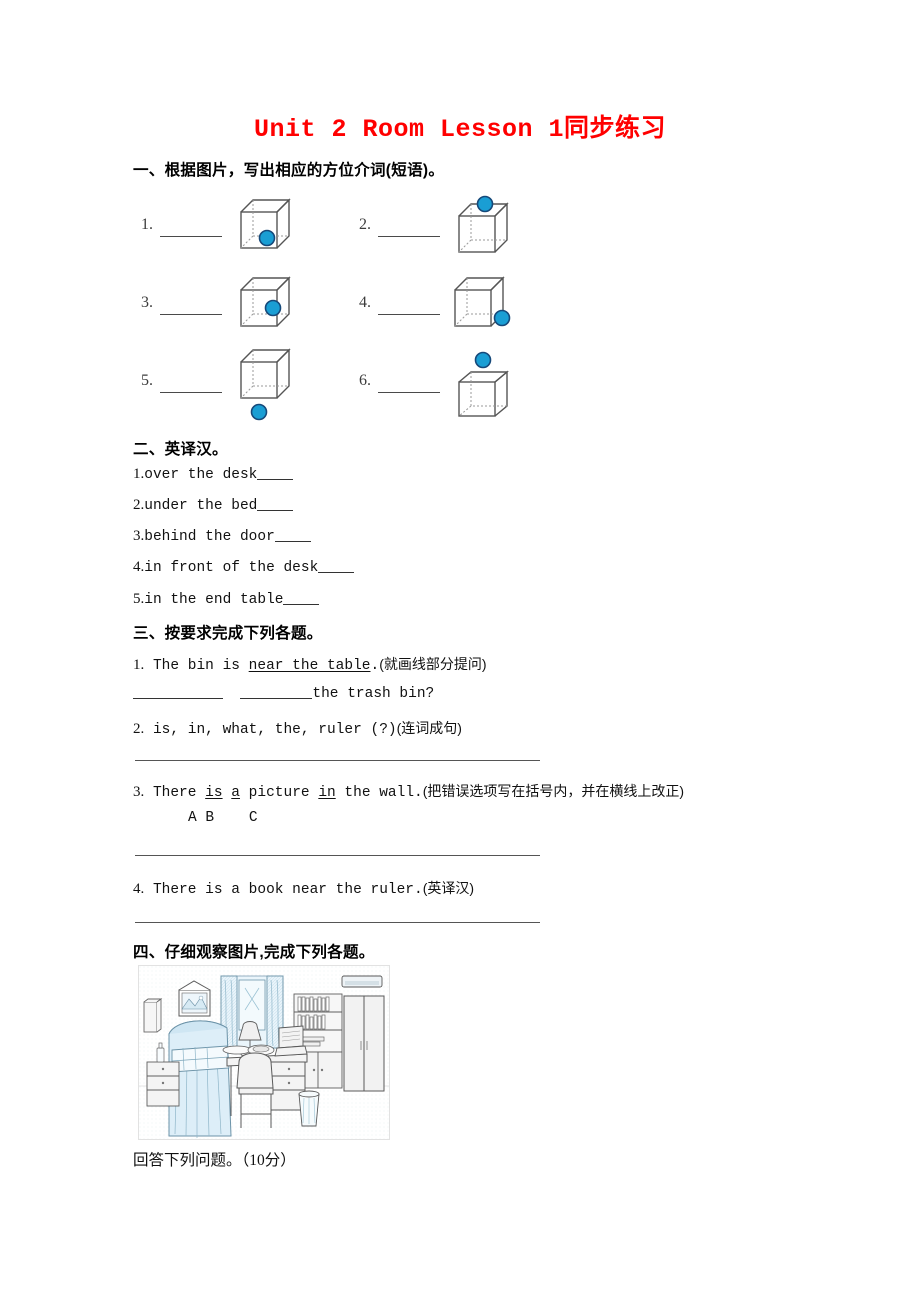 The height and width of the screenshot is (1302, 920). I want to click on cube-item-5: 5., so click(253, 386).